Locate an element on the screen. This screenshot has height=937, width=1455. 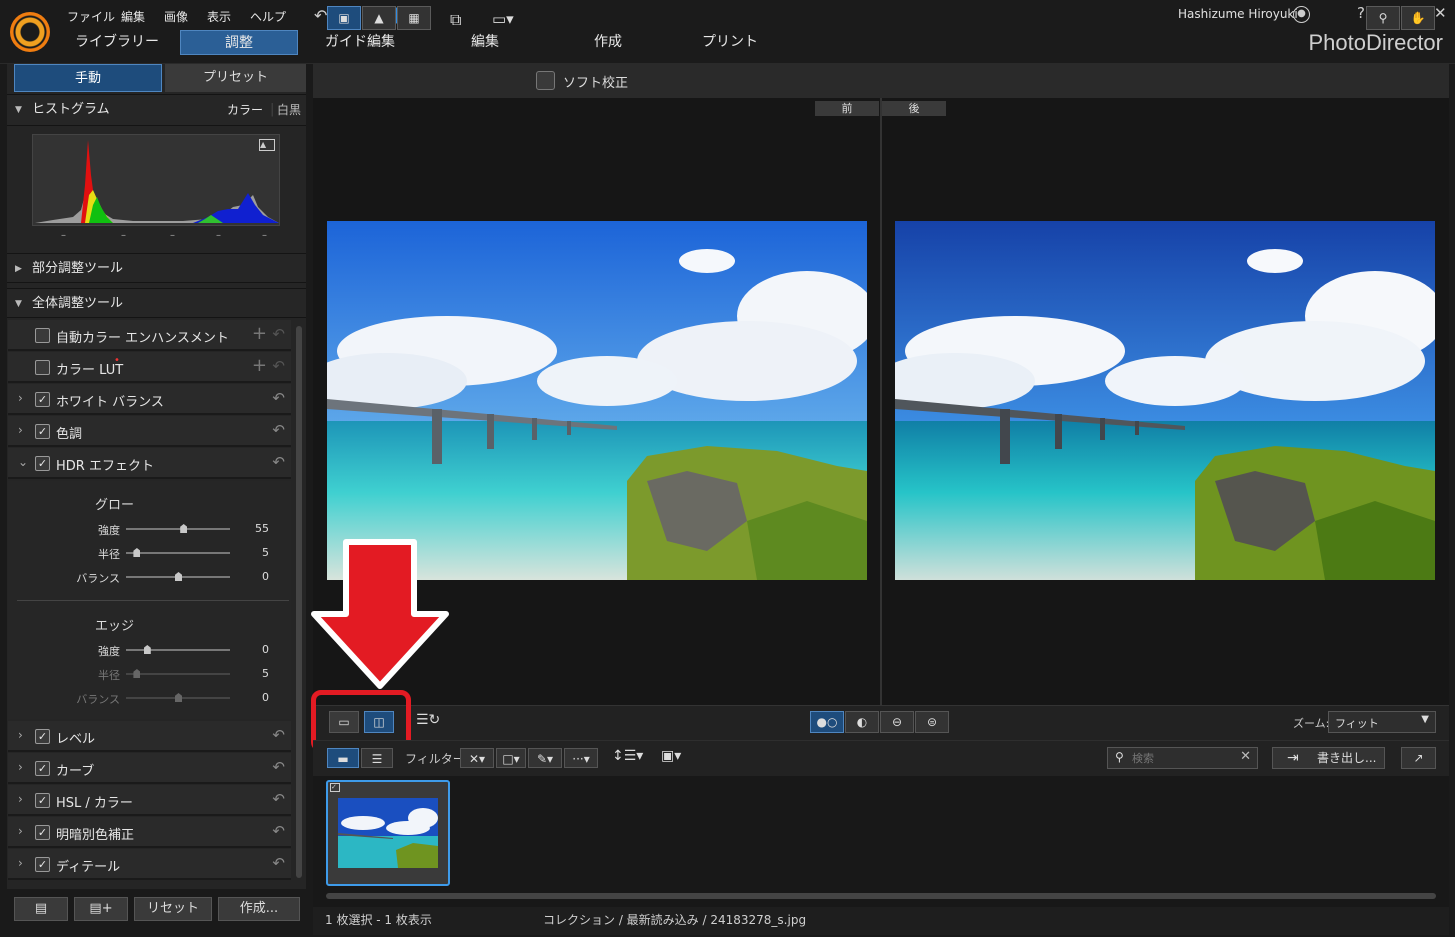
tab-preset: プリセット is located at coordinates (235, 78).